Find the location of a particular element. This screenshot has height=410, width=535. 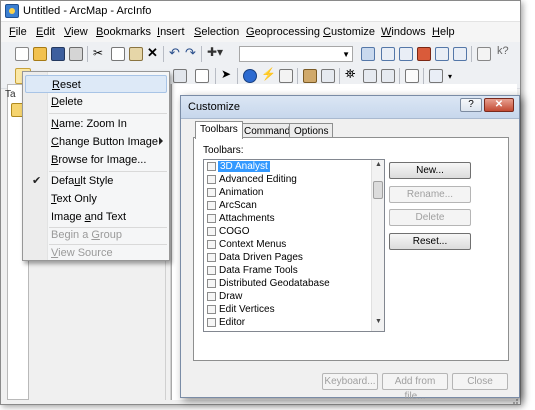

cut-icon: ✂ is located at coordinates (98, 53).